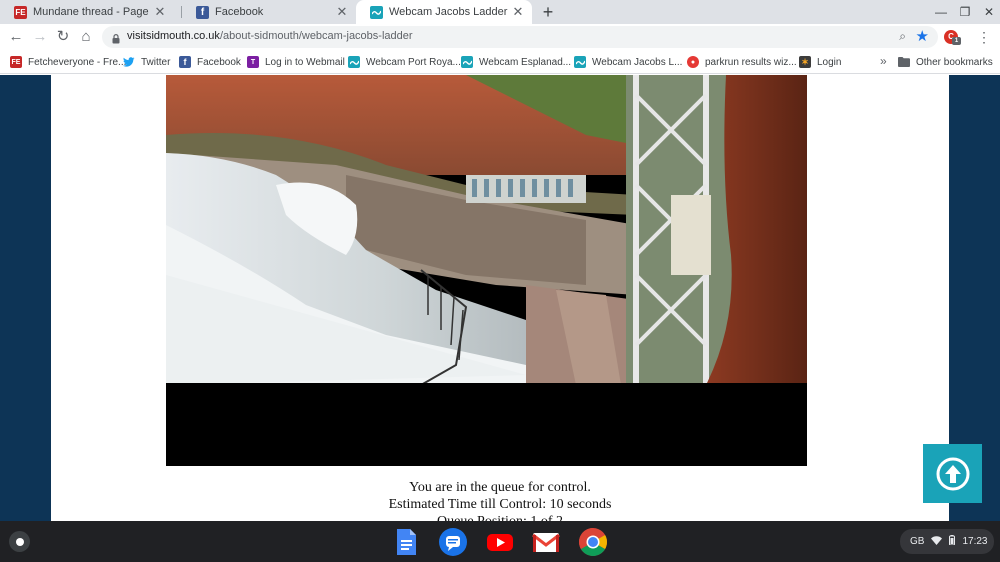 The image size is (1000, 562). I want to click on minimize-icon: —, so click(941, 12).